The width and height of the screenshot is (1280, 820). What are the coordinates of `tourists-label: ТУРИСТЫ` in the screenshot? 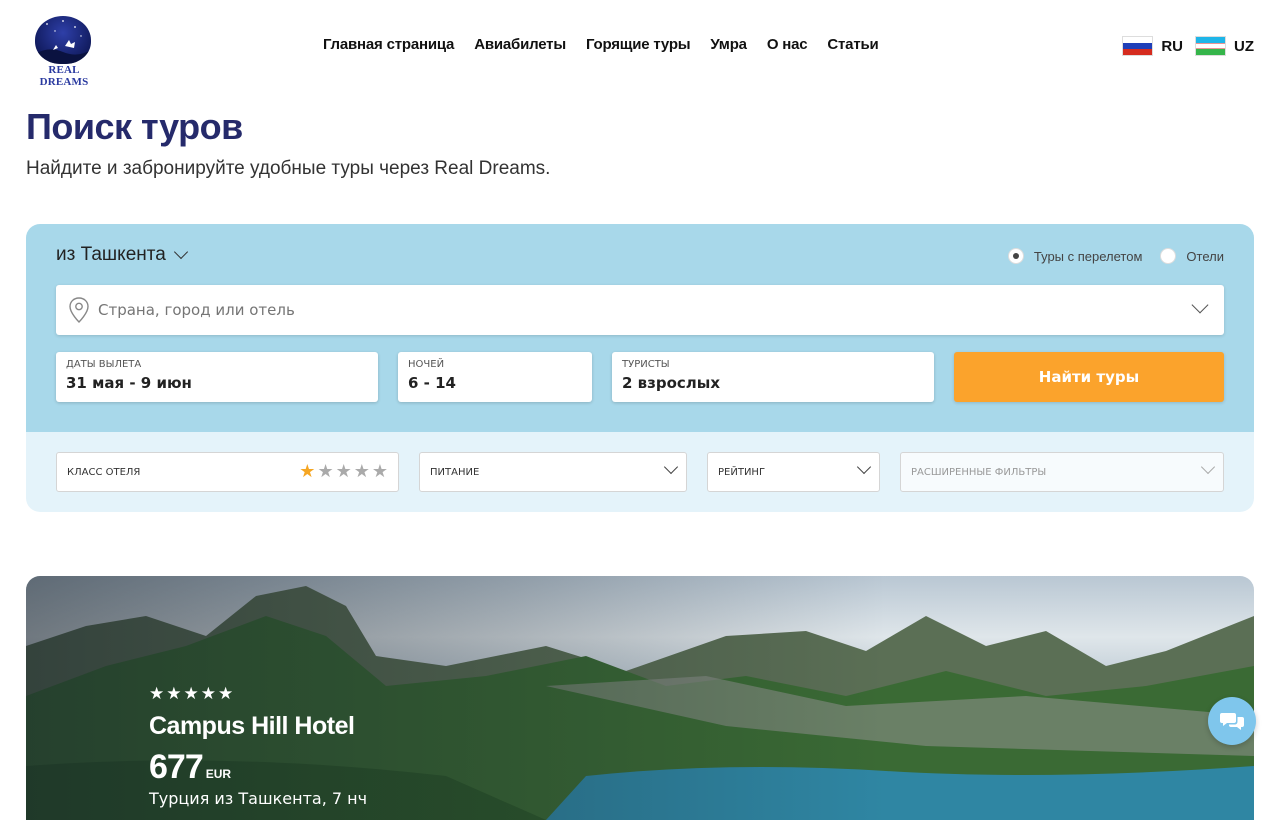 It's located at (646, 364).